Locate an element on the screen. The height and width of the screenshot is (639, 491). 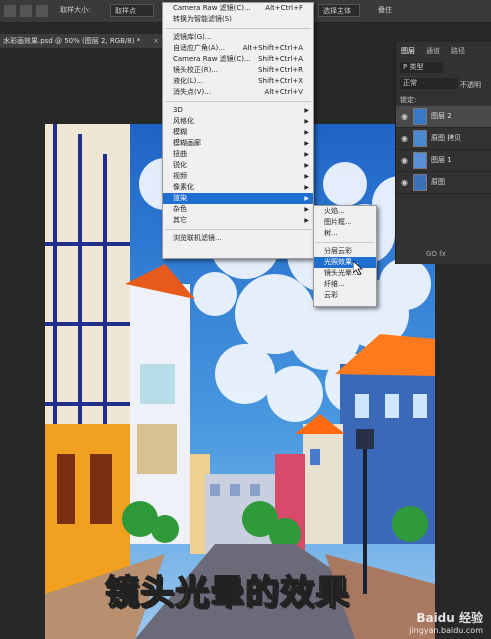
menu-item: 其它 ▶ is located at coordinates (238, 220).